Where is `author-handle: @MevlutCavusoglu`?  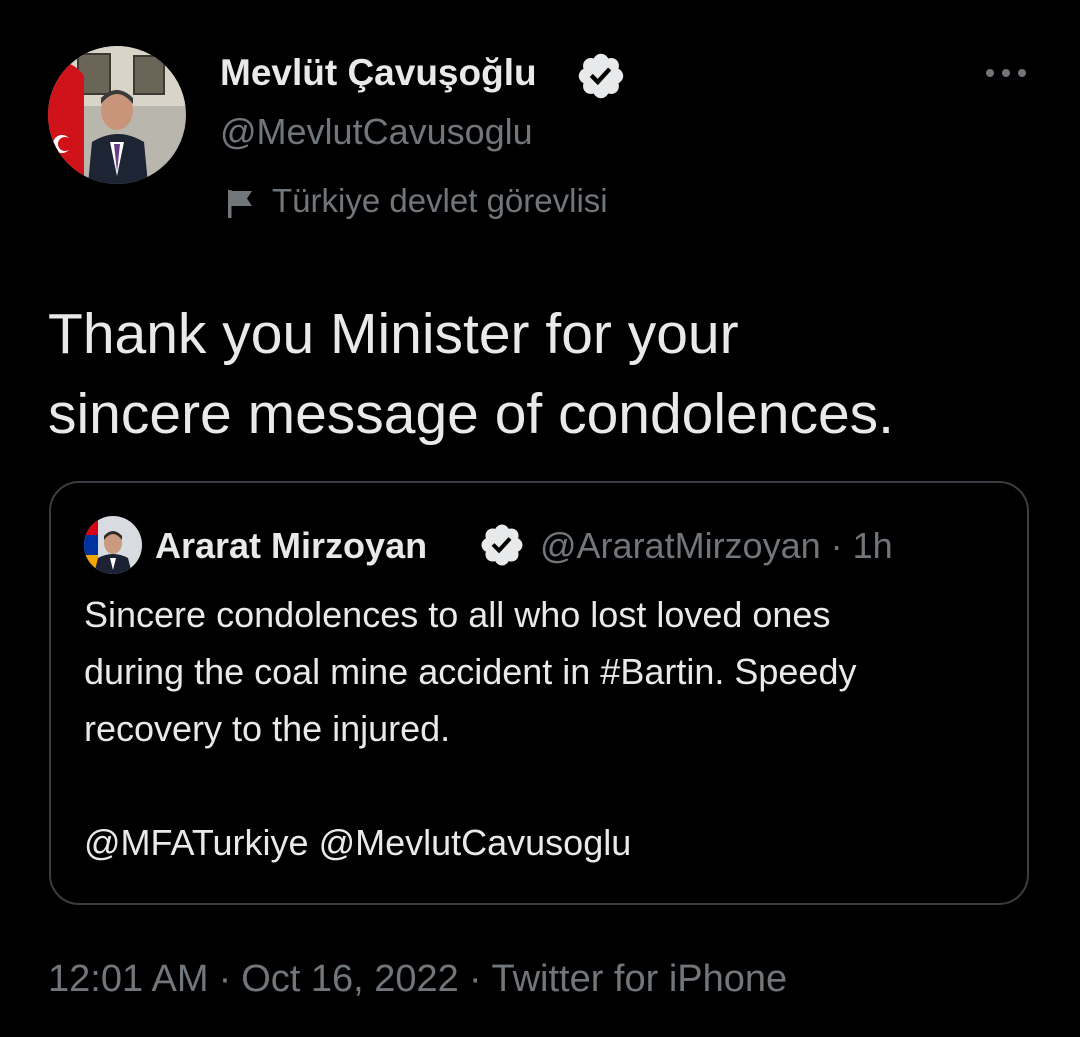
author-handle: @MevlutCavusoglu is located at coordinates (376, 132).